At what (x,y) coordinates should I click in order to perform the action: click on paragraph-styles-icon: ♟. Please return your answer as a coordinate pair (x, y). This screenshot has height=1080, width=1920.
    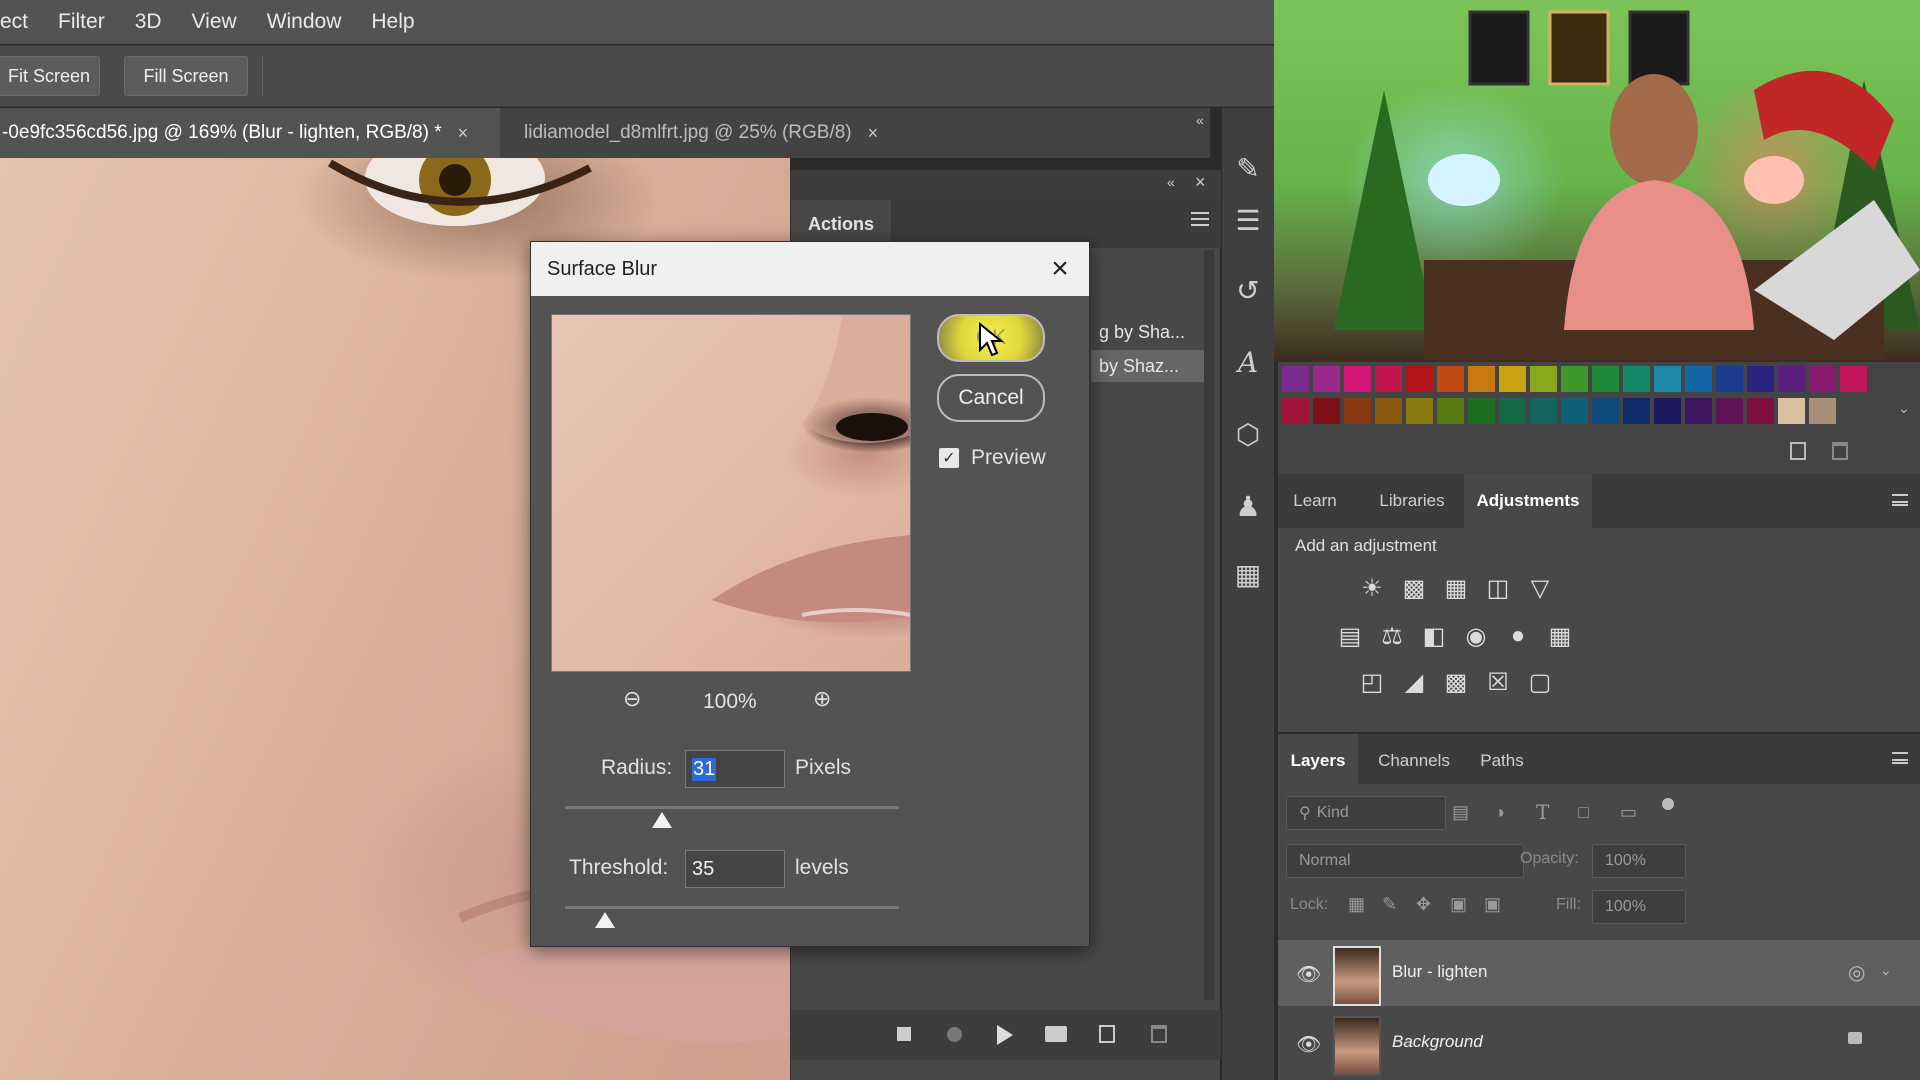
    Looking at the image, I should click on (1248, 506).